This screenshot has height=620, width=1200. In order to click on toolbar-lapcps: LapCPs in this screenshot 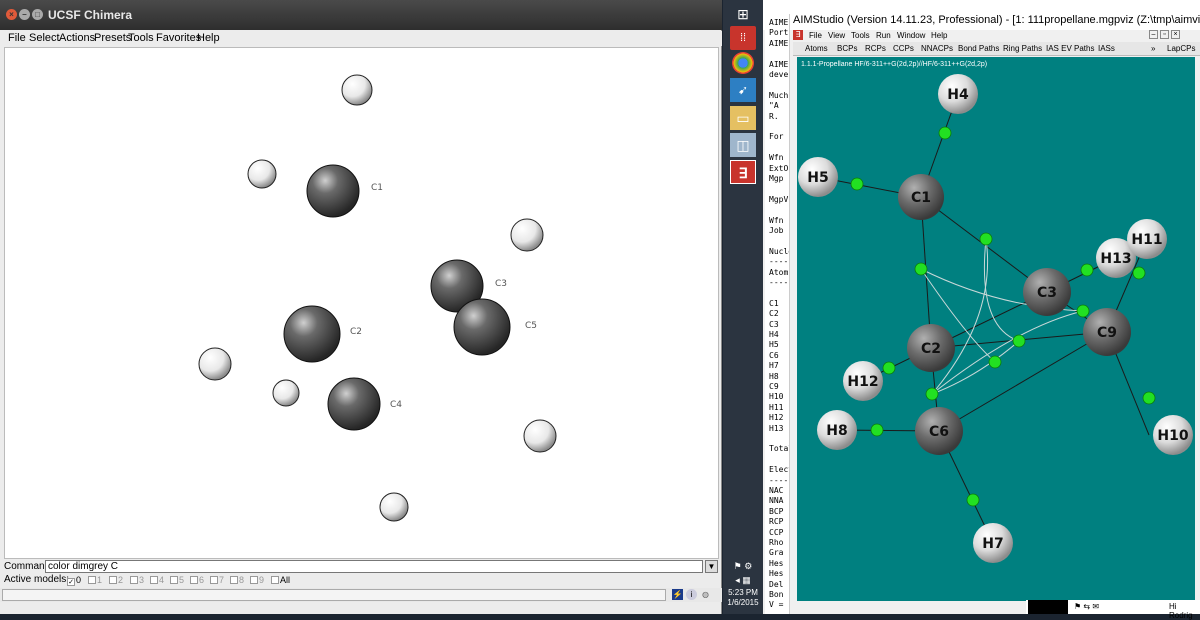, I will do `click(1181, 48)`.